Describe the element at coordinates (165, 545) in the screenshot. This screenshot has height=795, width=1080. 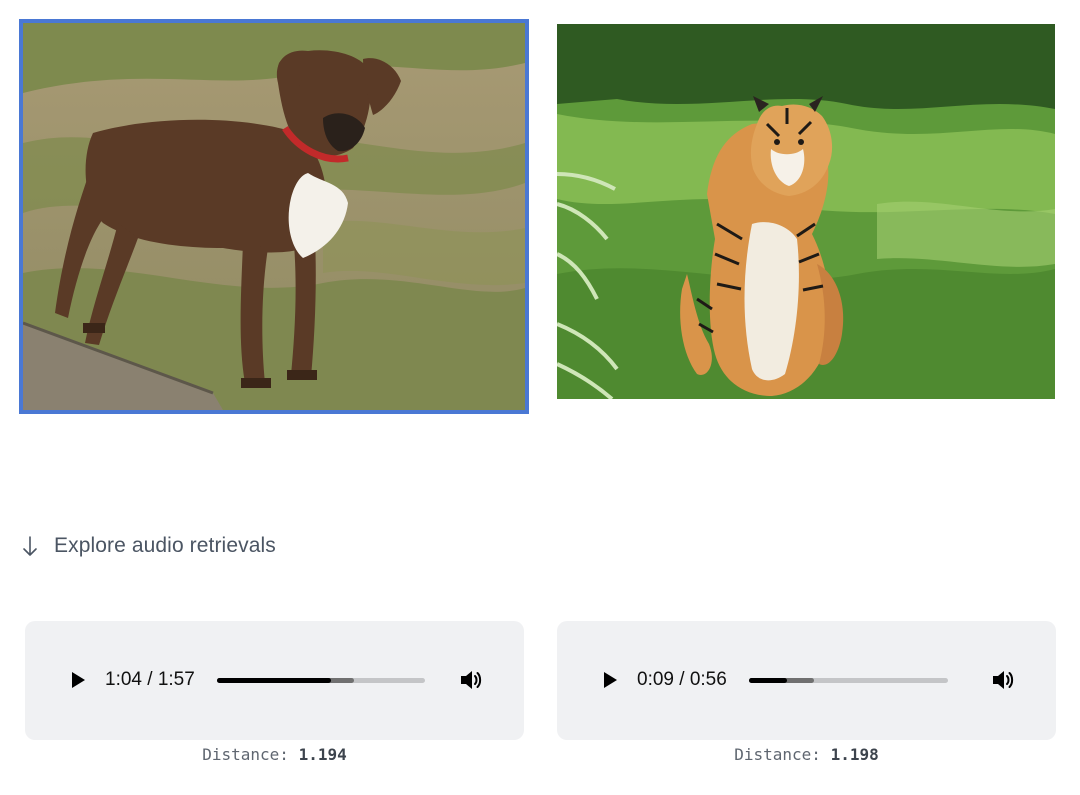
I see `explore-audio-label: Explore audio retrievals` at that location.